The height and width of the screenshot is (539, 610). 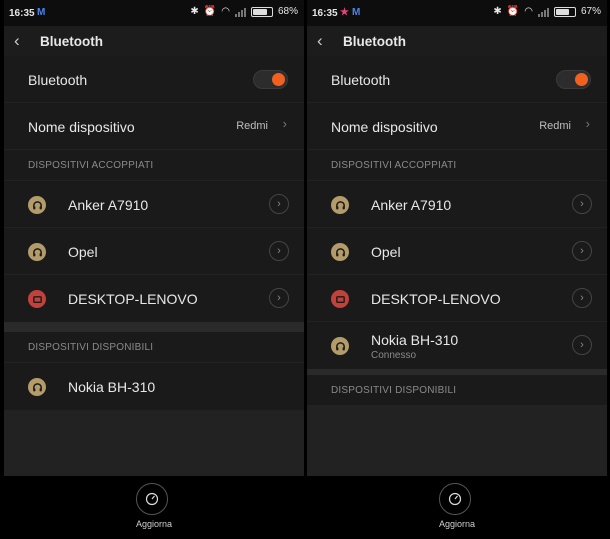 What do you see at coordinates (344, 12) in the screenshot?
I see `star-icon: ★` at bounding box center [344, 12].